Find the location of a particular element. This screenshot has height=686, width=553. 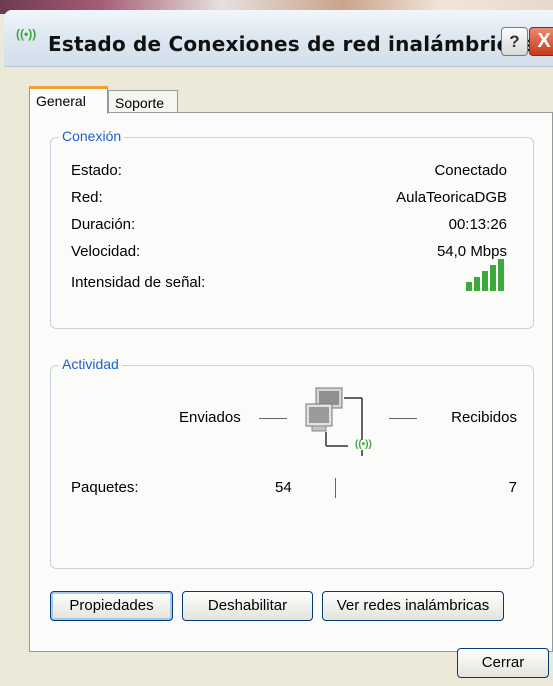

speed-row: Velocidad: 54,0 Mbps is located at coordinates (289, 252).